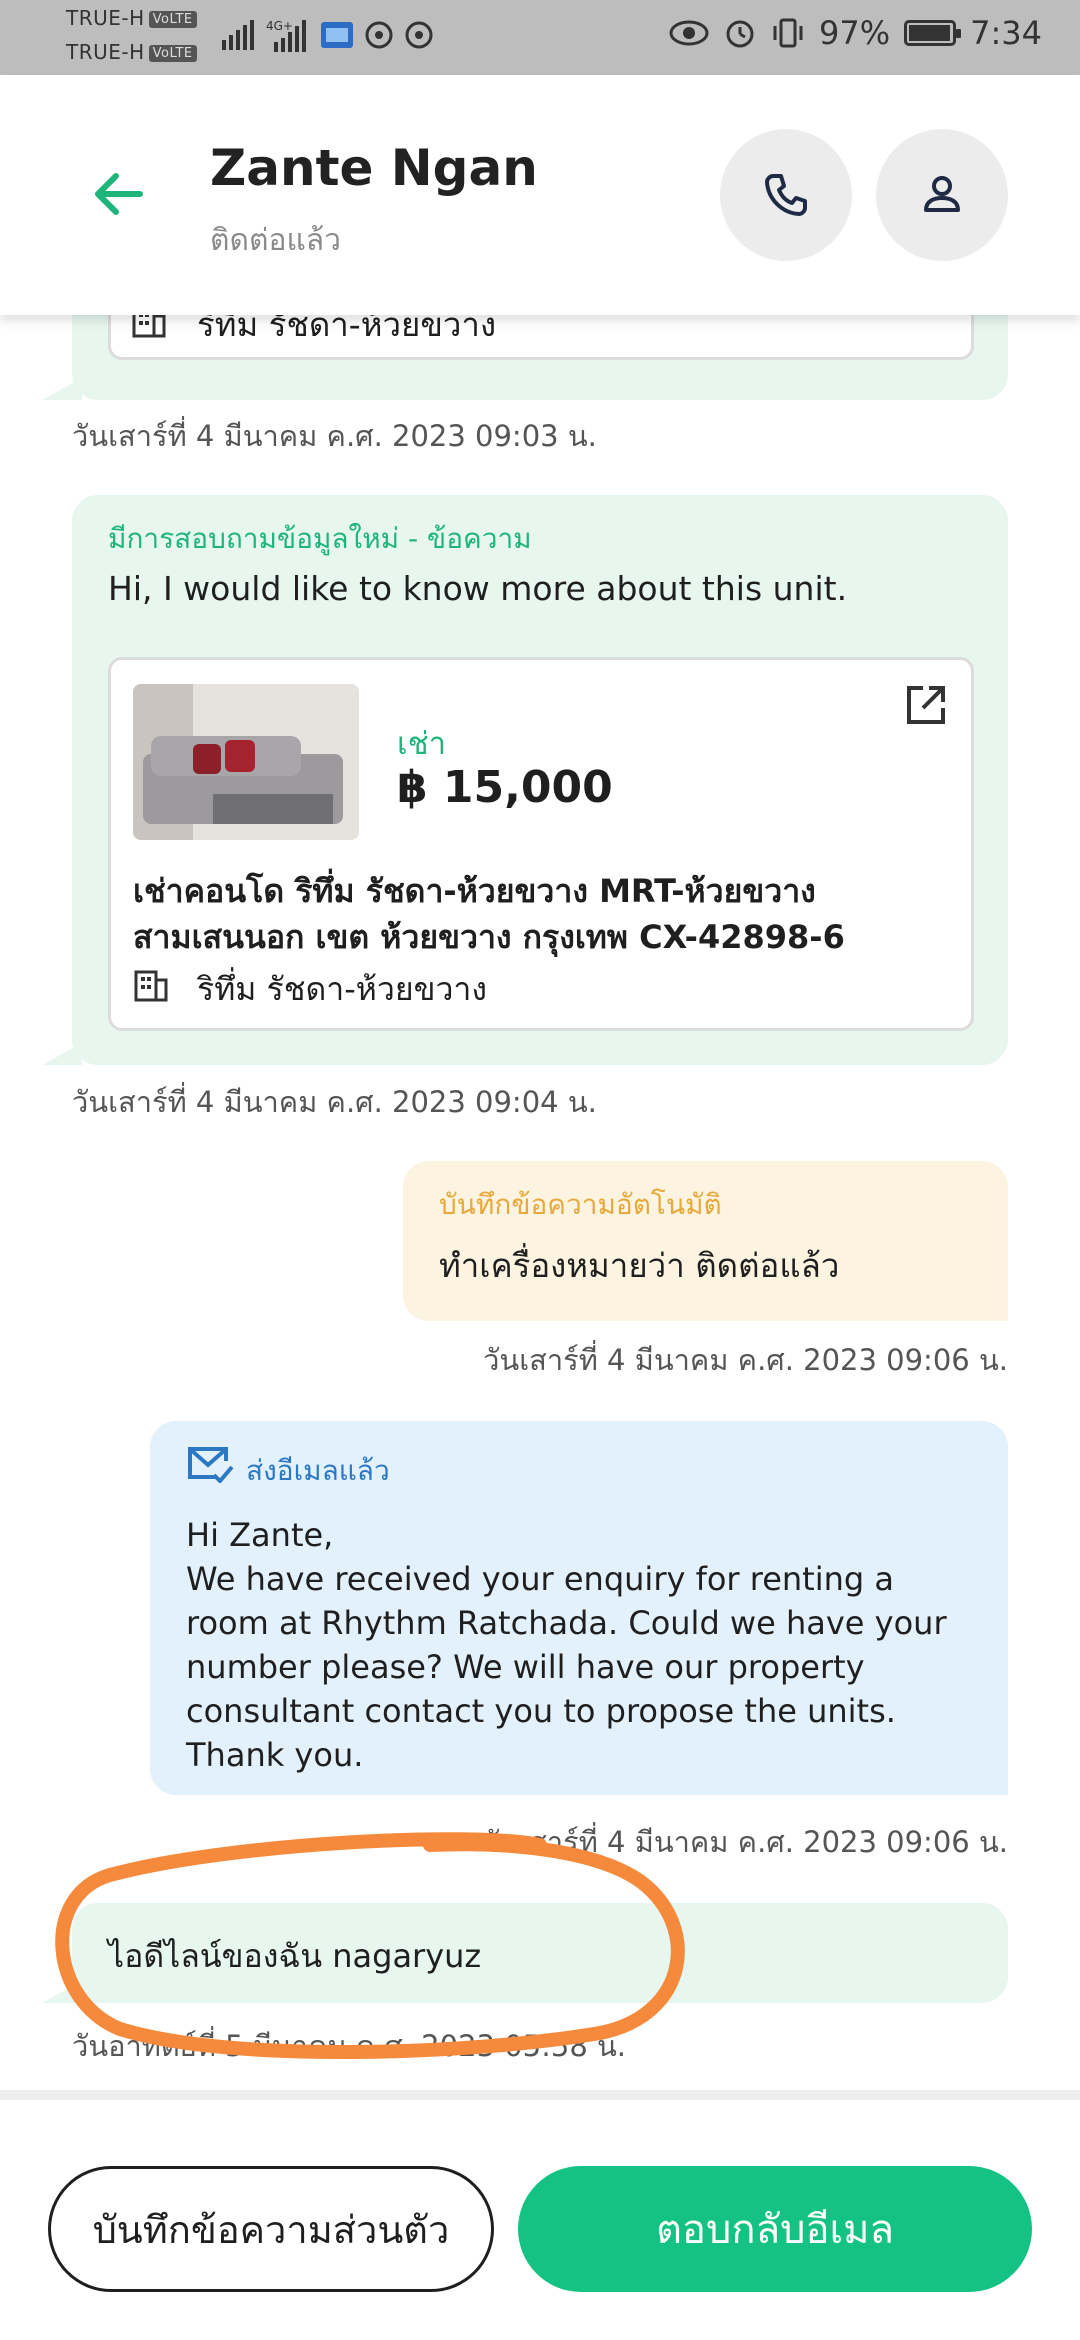 Image resolution: width=1080 pixels, height=2340 pixels. Describe the element at coordinates (740, 34) in the screenshot. I see `alarm-icon` at that location.